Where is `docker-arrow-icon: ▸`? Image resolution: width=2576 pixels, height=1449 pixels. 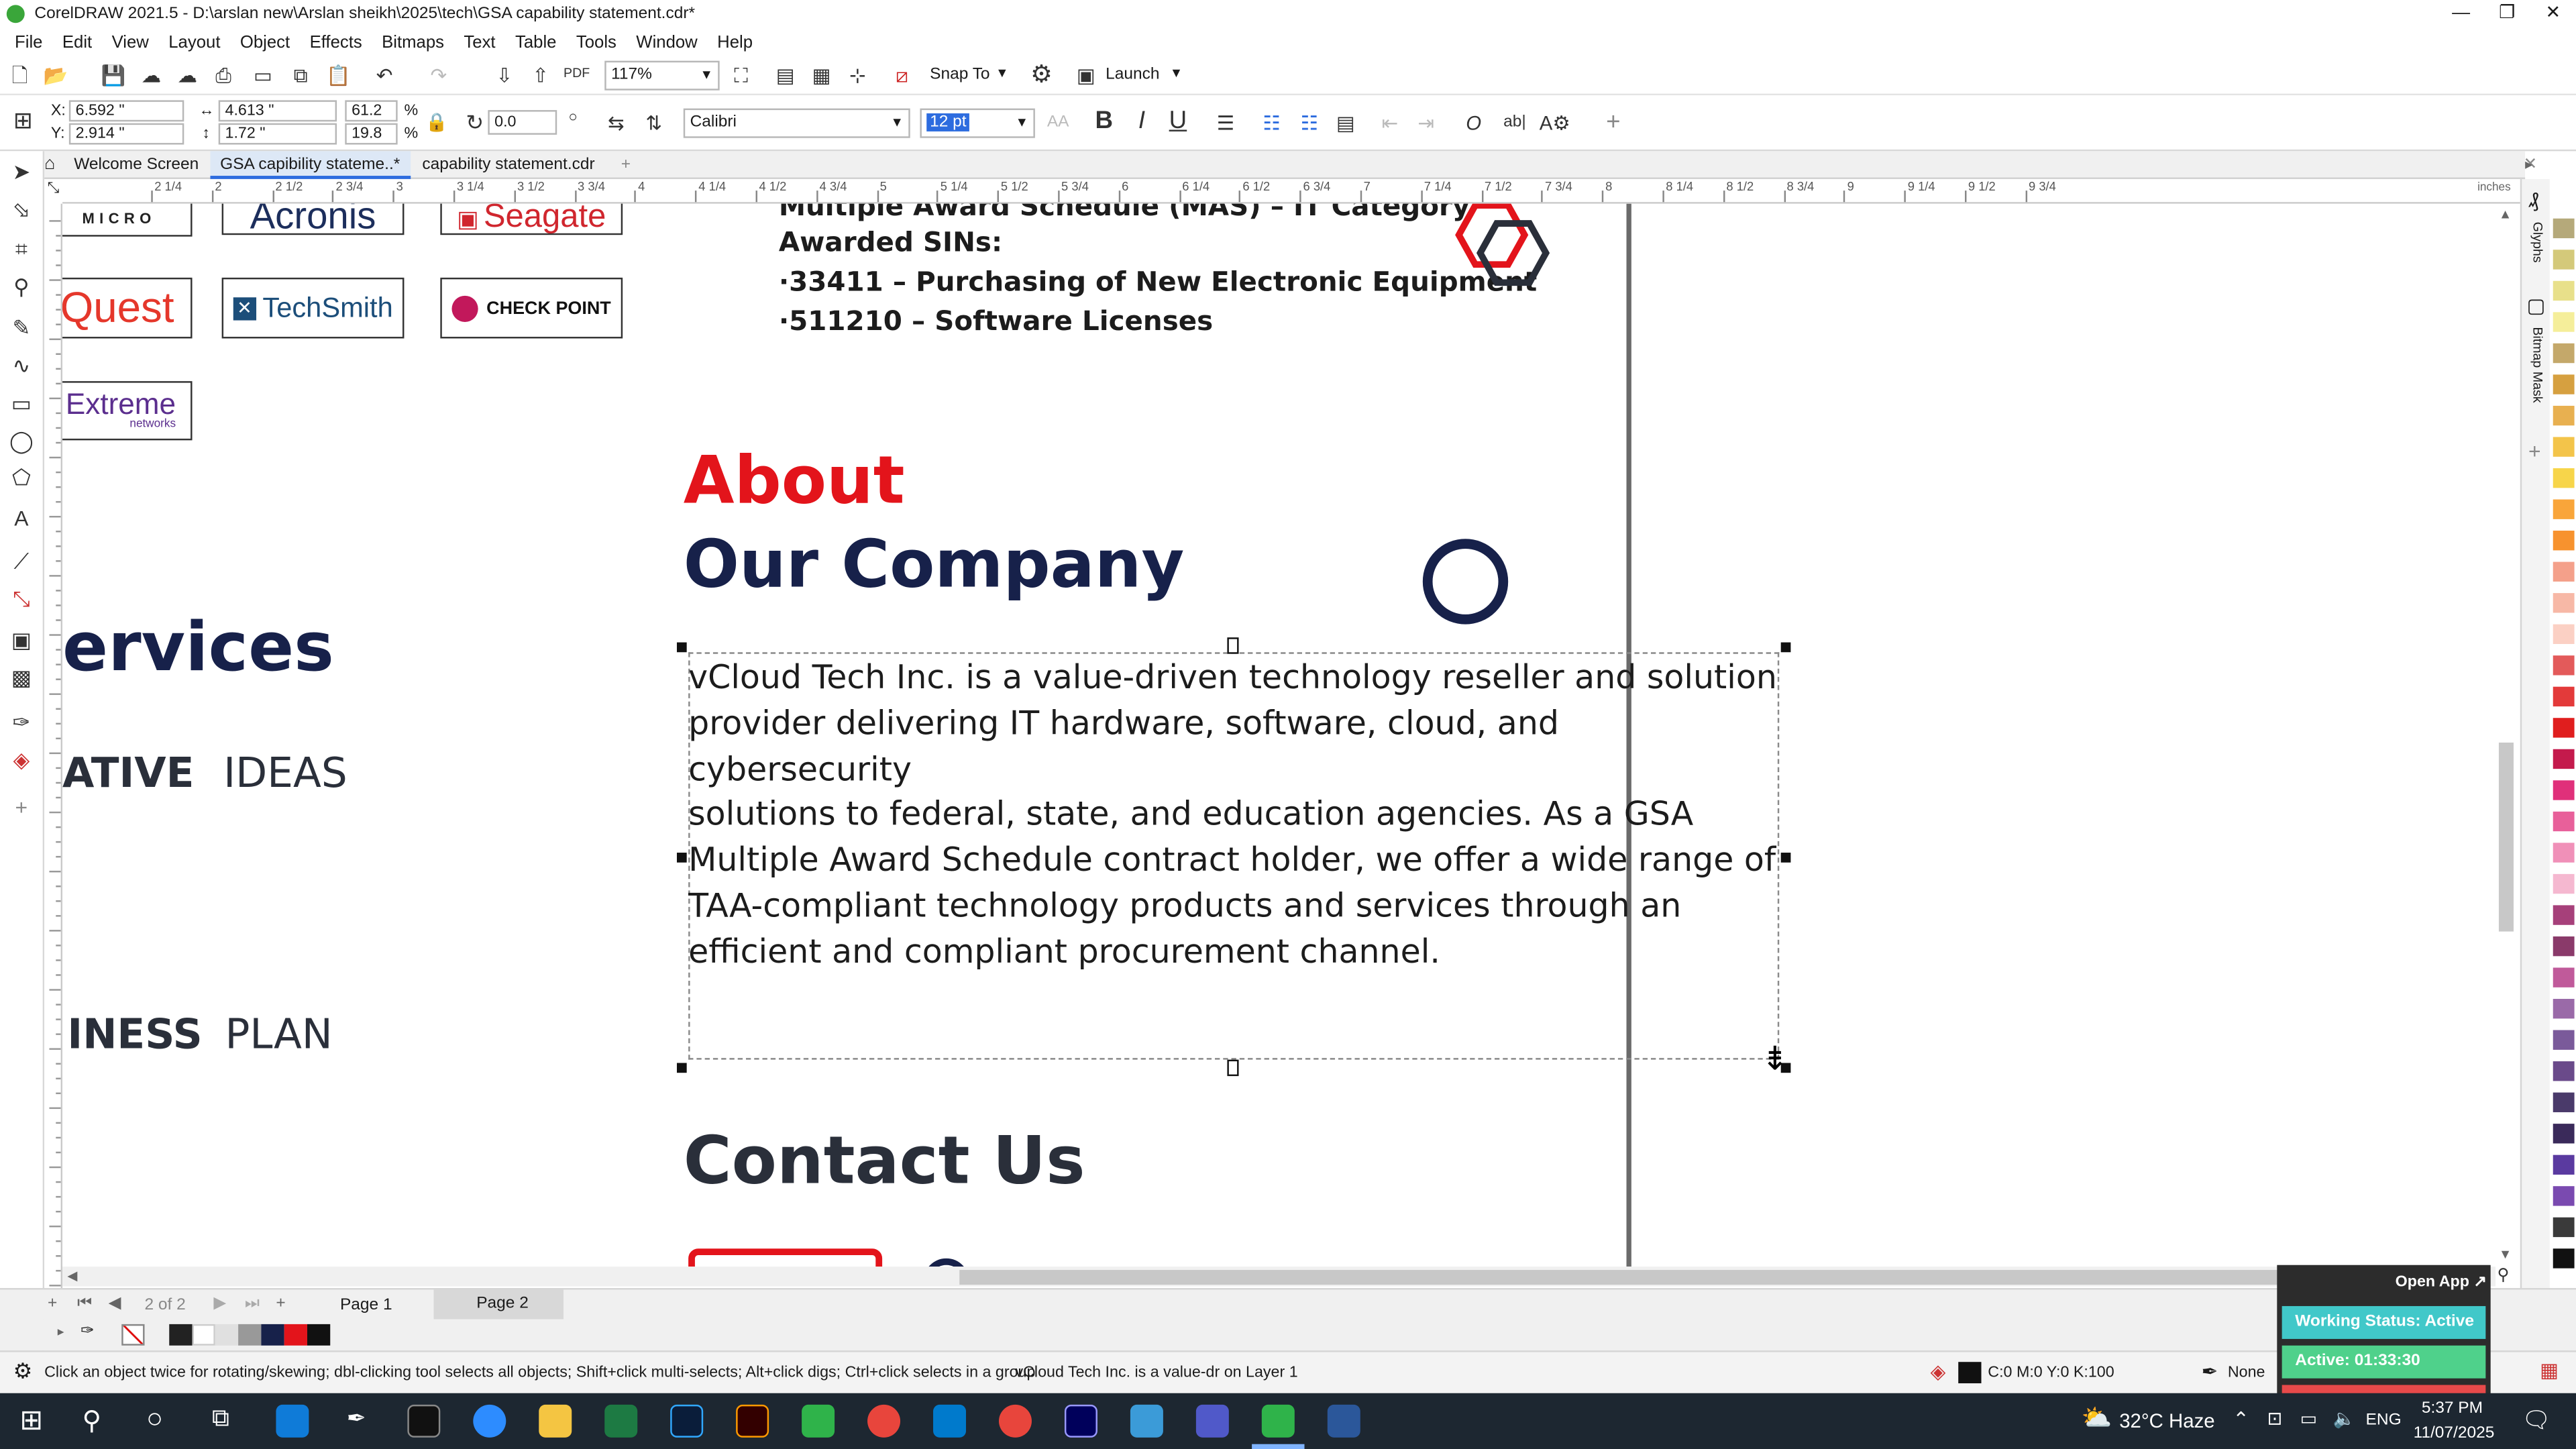
docker-arrow-icon: ▸ is located at coordinates (2528, 165).